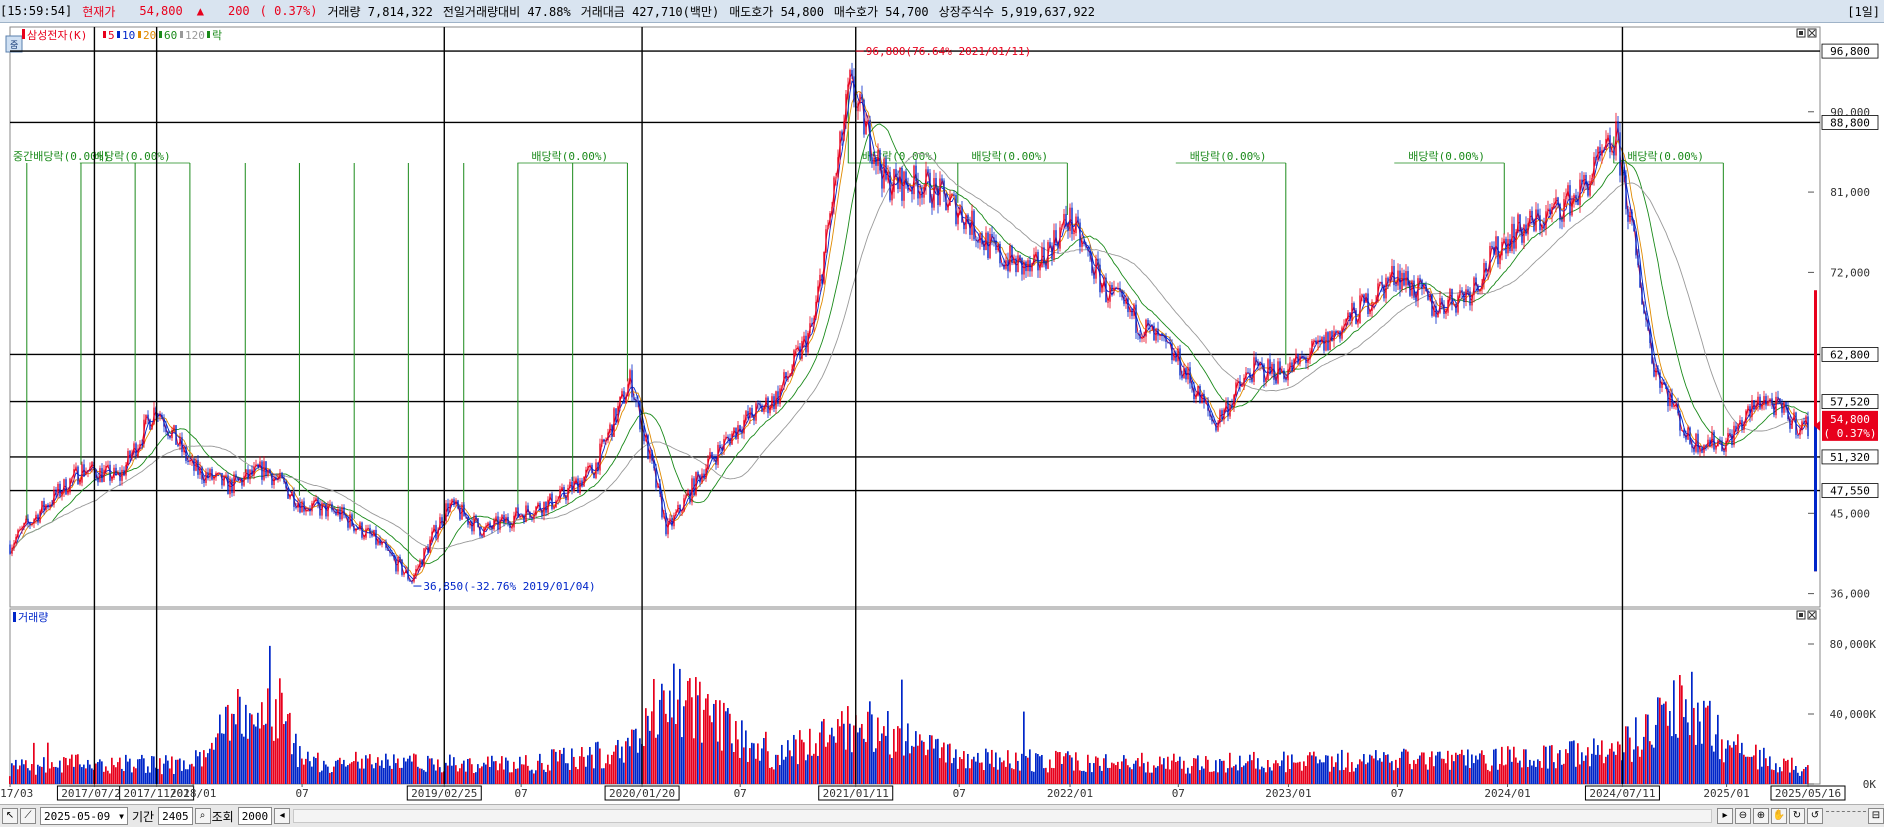 The image size is (1884, 827). Describe the element at coordinates (1815, 816) in the screenshot. I see `reset-icon: ↺` at that location.